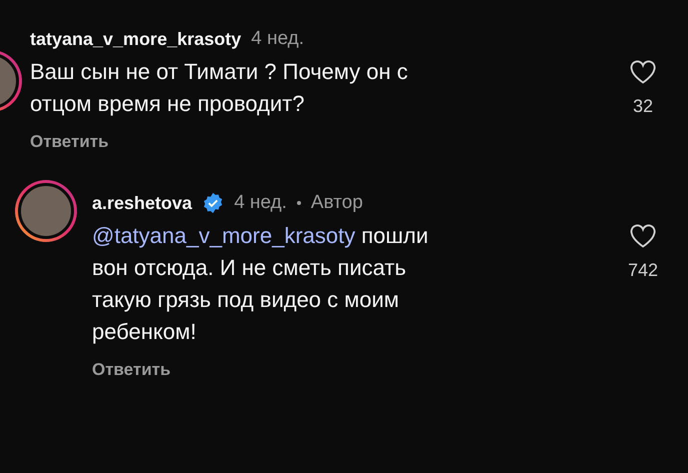  Describe the element at coordinates (219, 88) in the screenshot. I see `comment-text: Ваш сын не от Тимати ? Почему он с отцом время не проводит?` at that location.